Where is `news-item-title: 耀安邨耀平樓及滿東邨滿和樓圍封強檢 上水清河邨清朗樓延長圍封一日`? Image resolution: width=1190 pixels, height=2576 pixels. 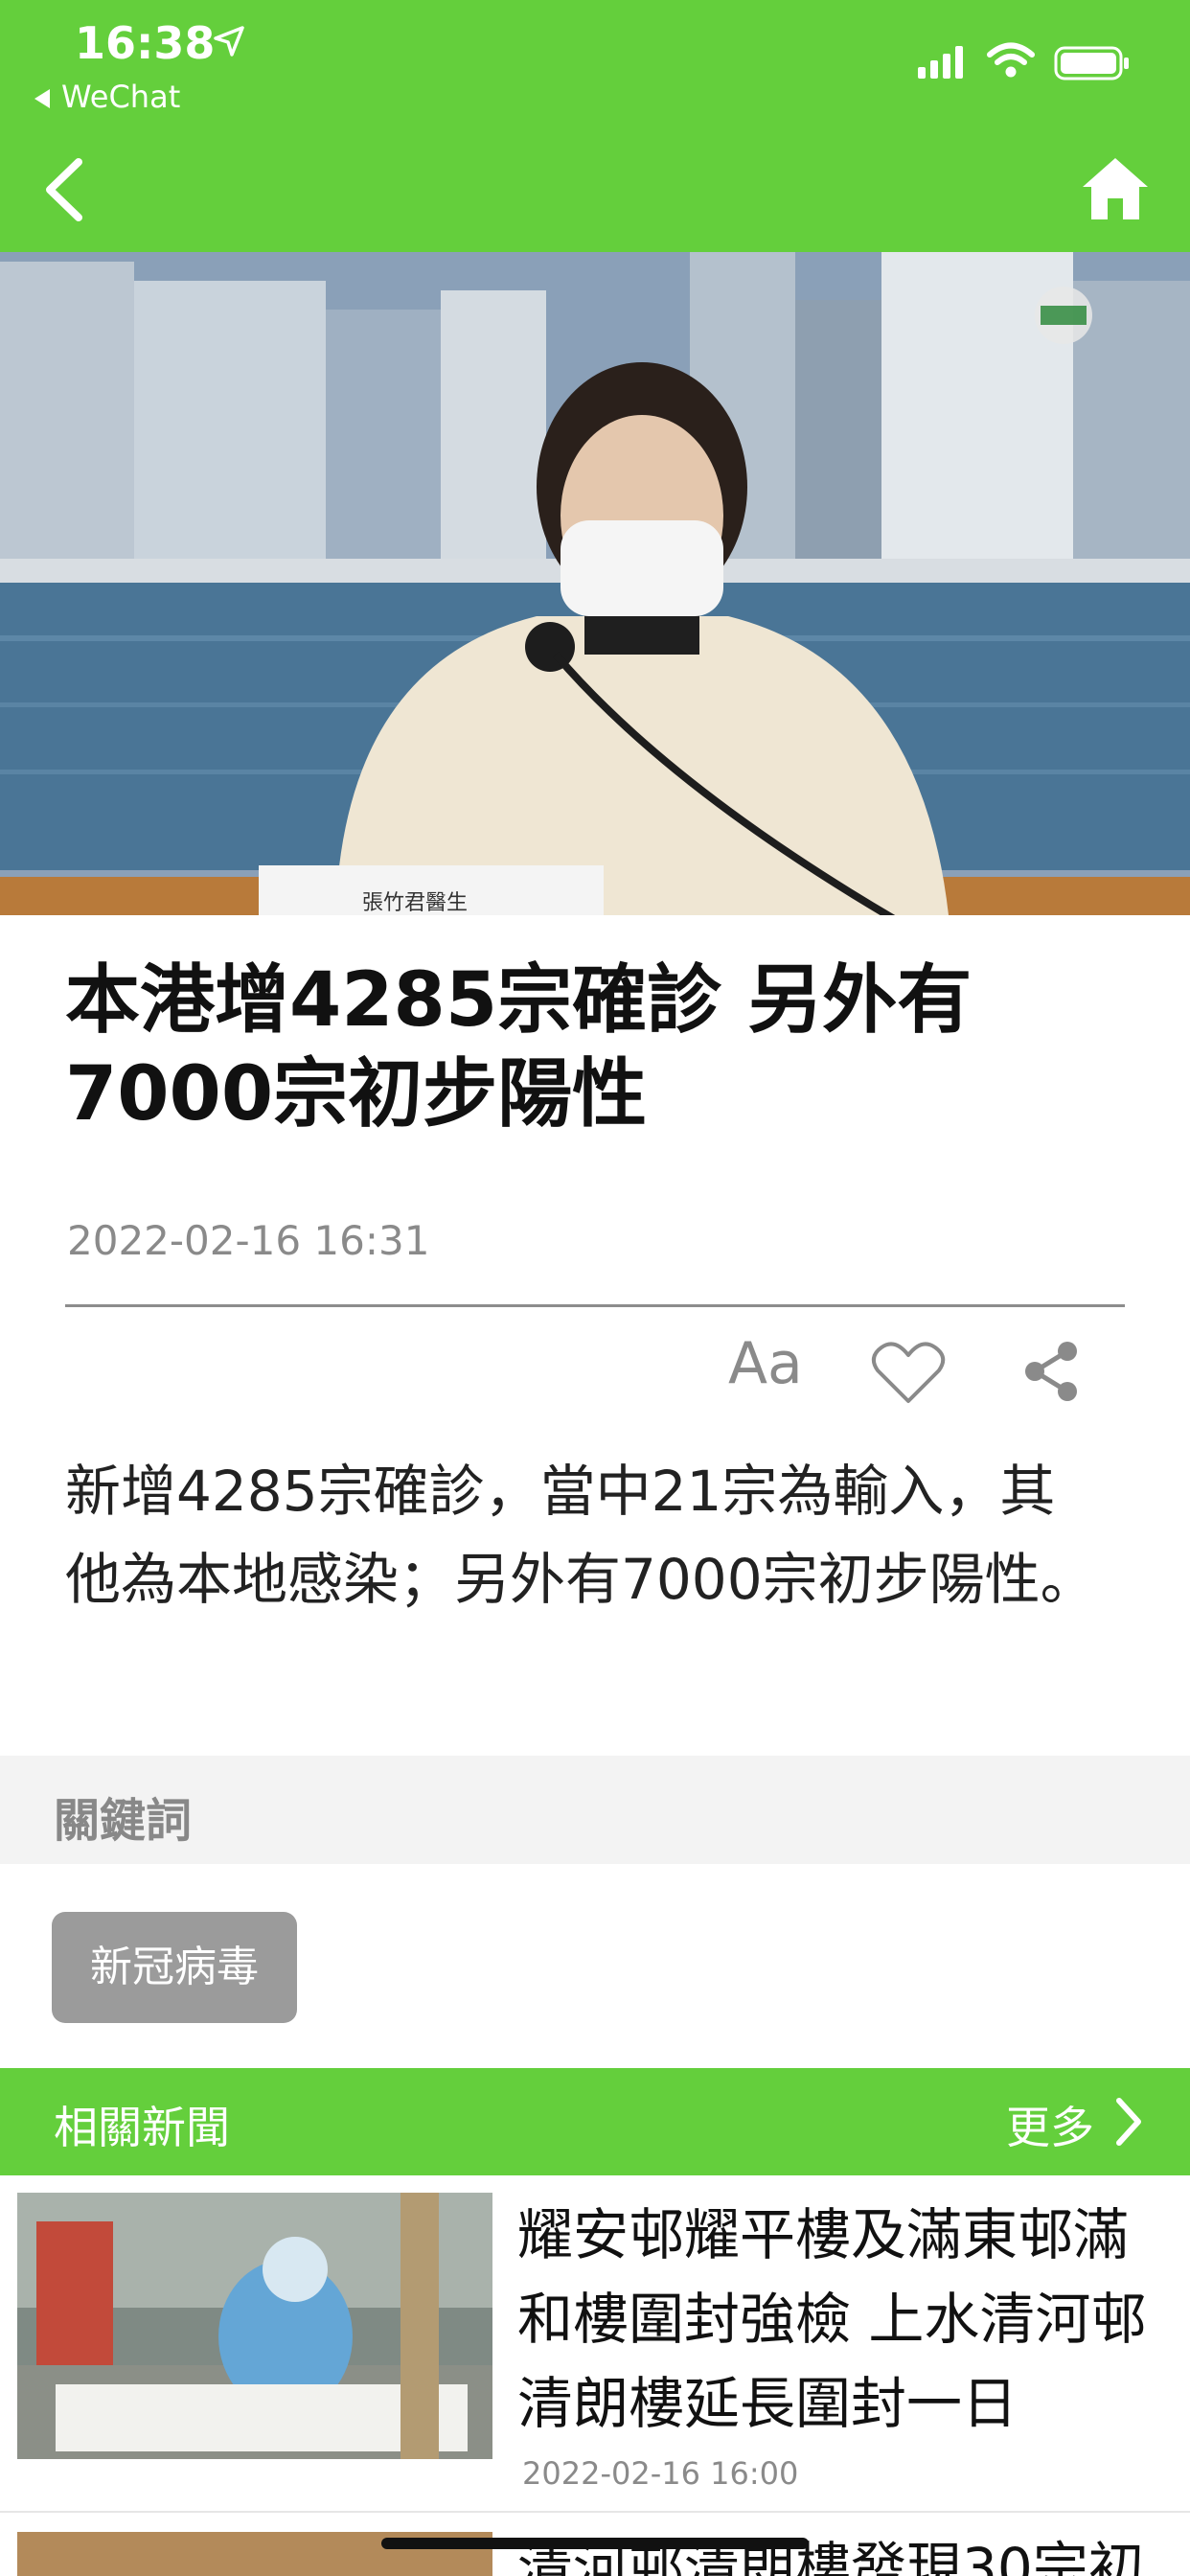 news-item-title: 耀安邨耀平樓及滿東邨滿和樓圍封強檢 上水清河邨清朗樓延長圍封一日 is located at coordinates (848, 2319).